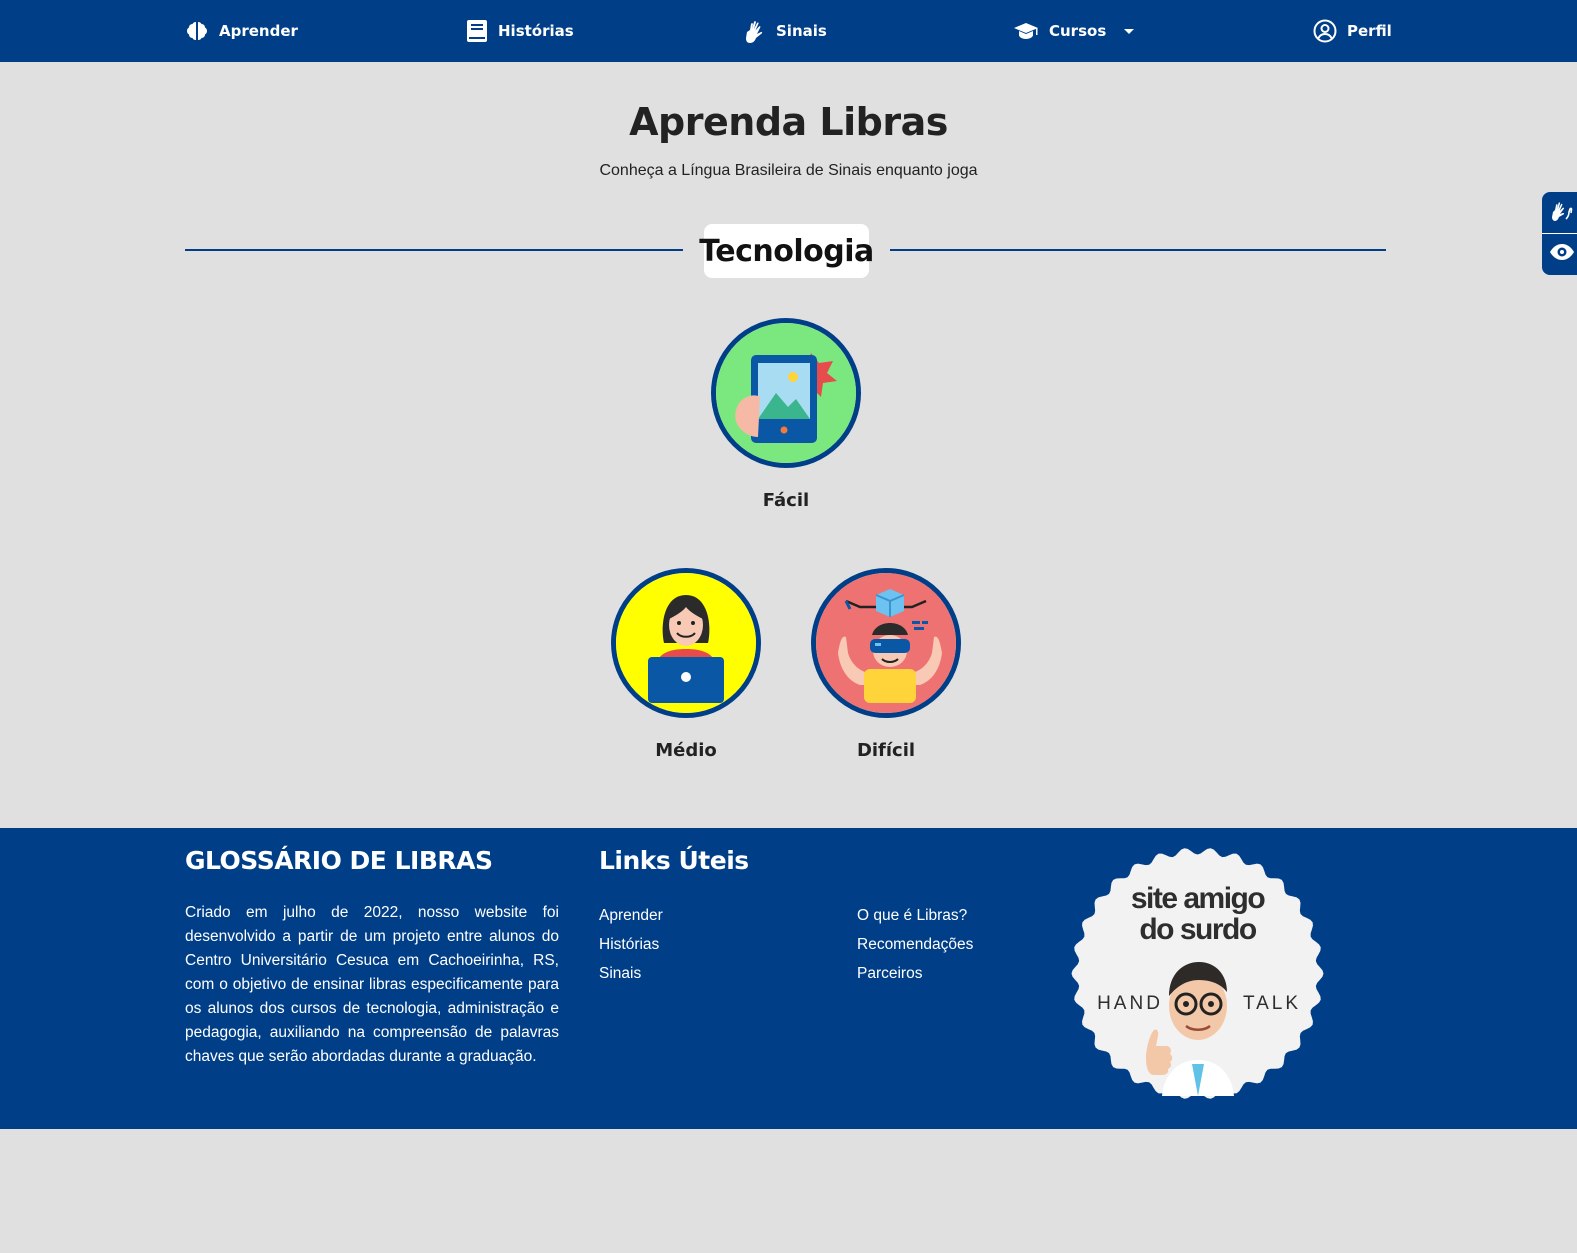 This screenshot has width=1577, height=1253. I want to click on nav-historias: Histórias, so click(520, 31).